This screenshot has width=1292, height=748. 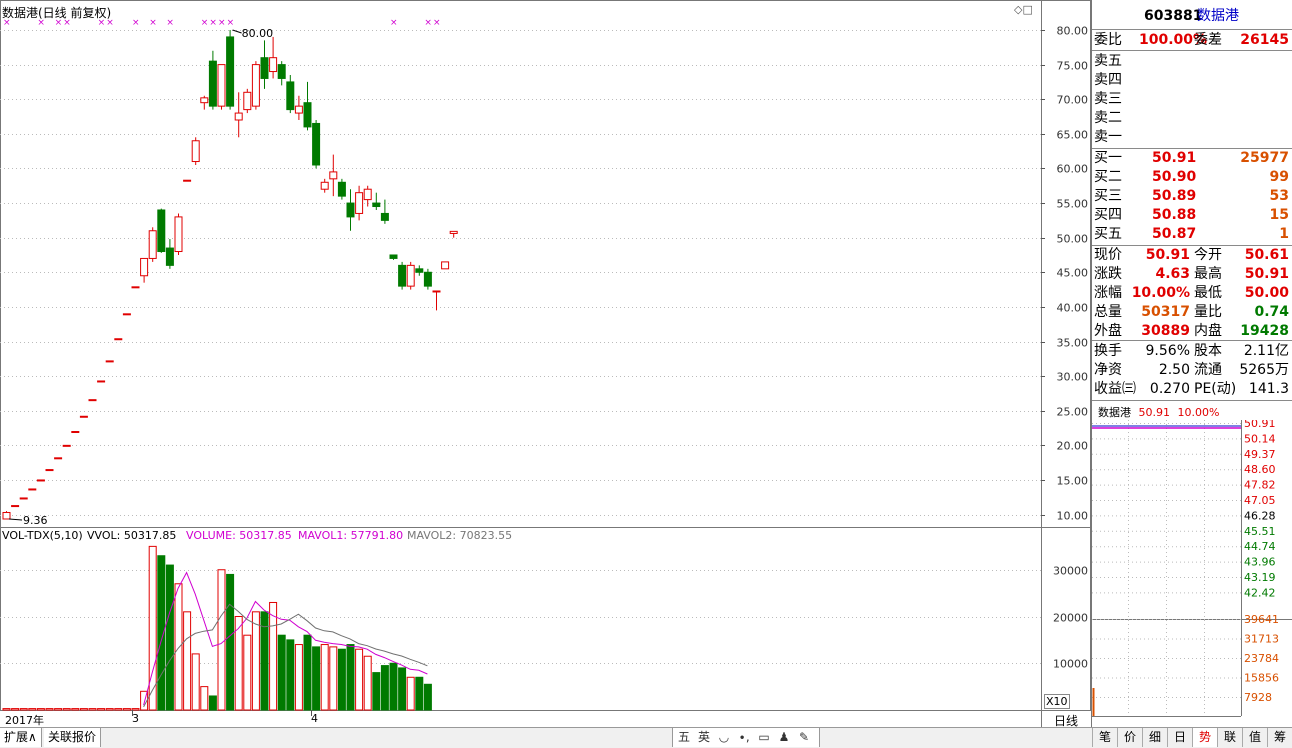 I want to click on tab-expand: 扩展∧, so click(x=21, y=737).